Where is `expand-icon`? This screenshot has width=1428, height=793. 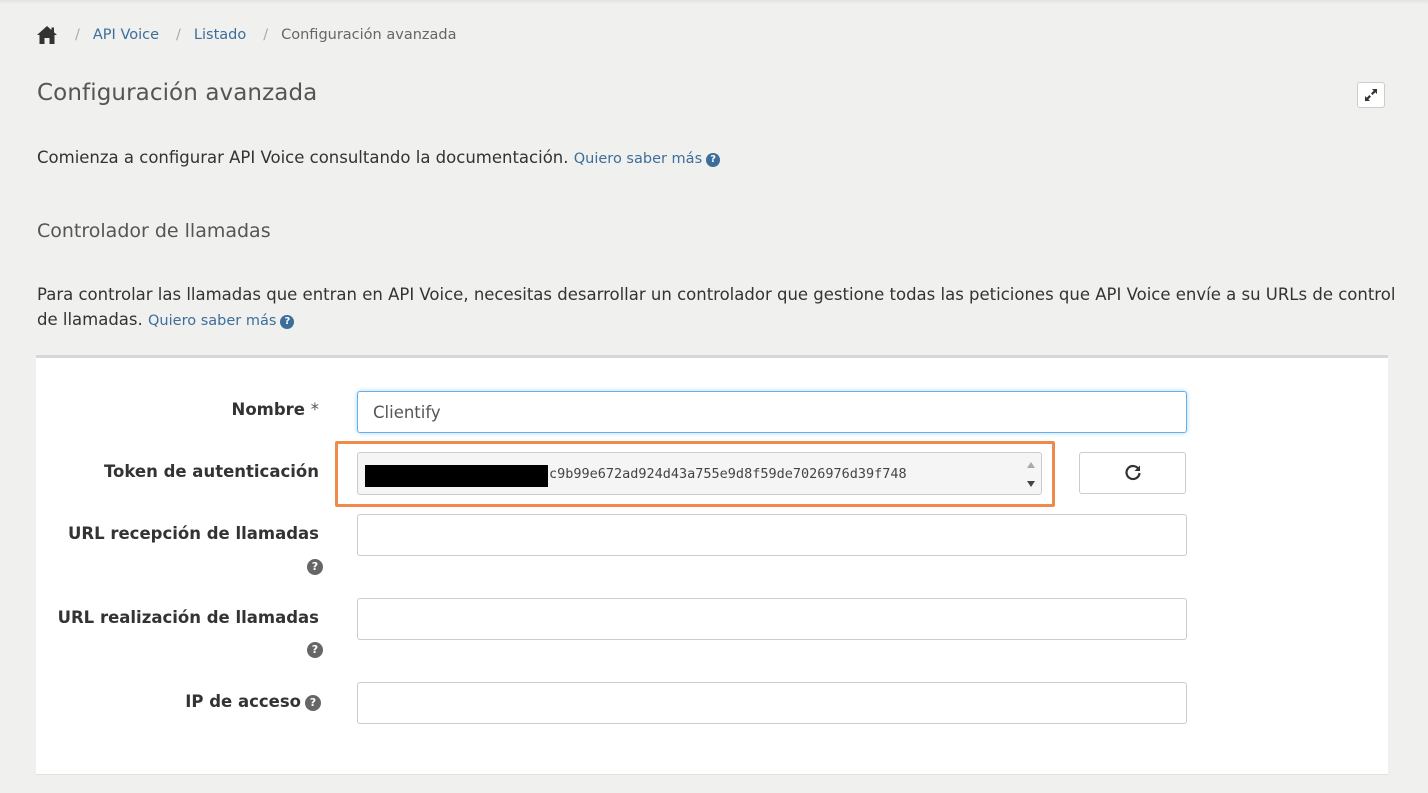
expand-icon is located at coordinates (1371, 95).